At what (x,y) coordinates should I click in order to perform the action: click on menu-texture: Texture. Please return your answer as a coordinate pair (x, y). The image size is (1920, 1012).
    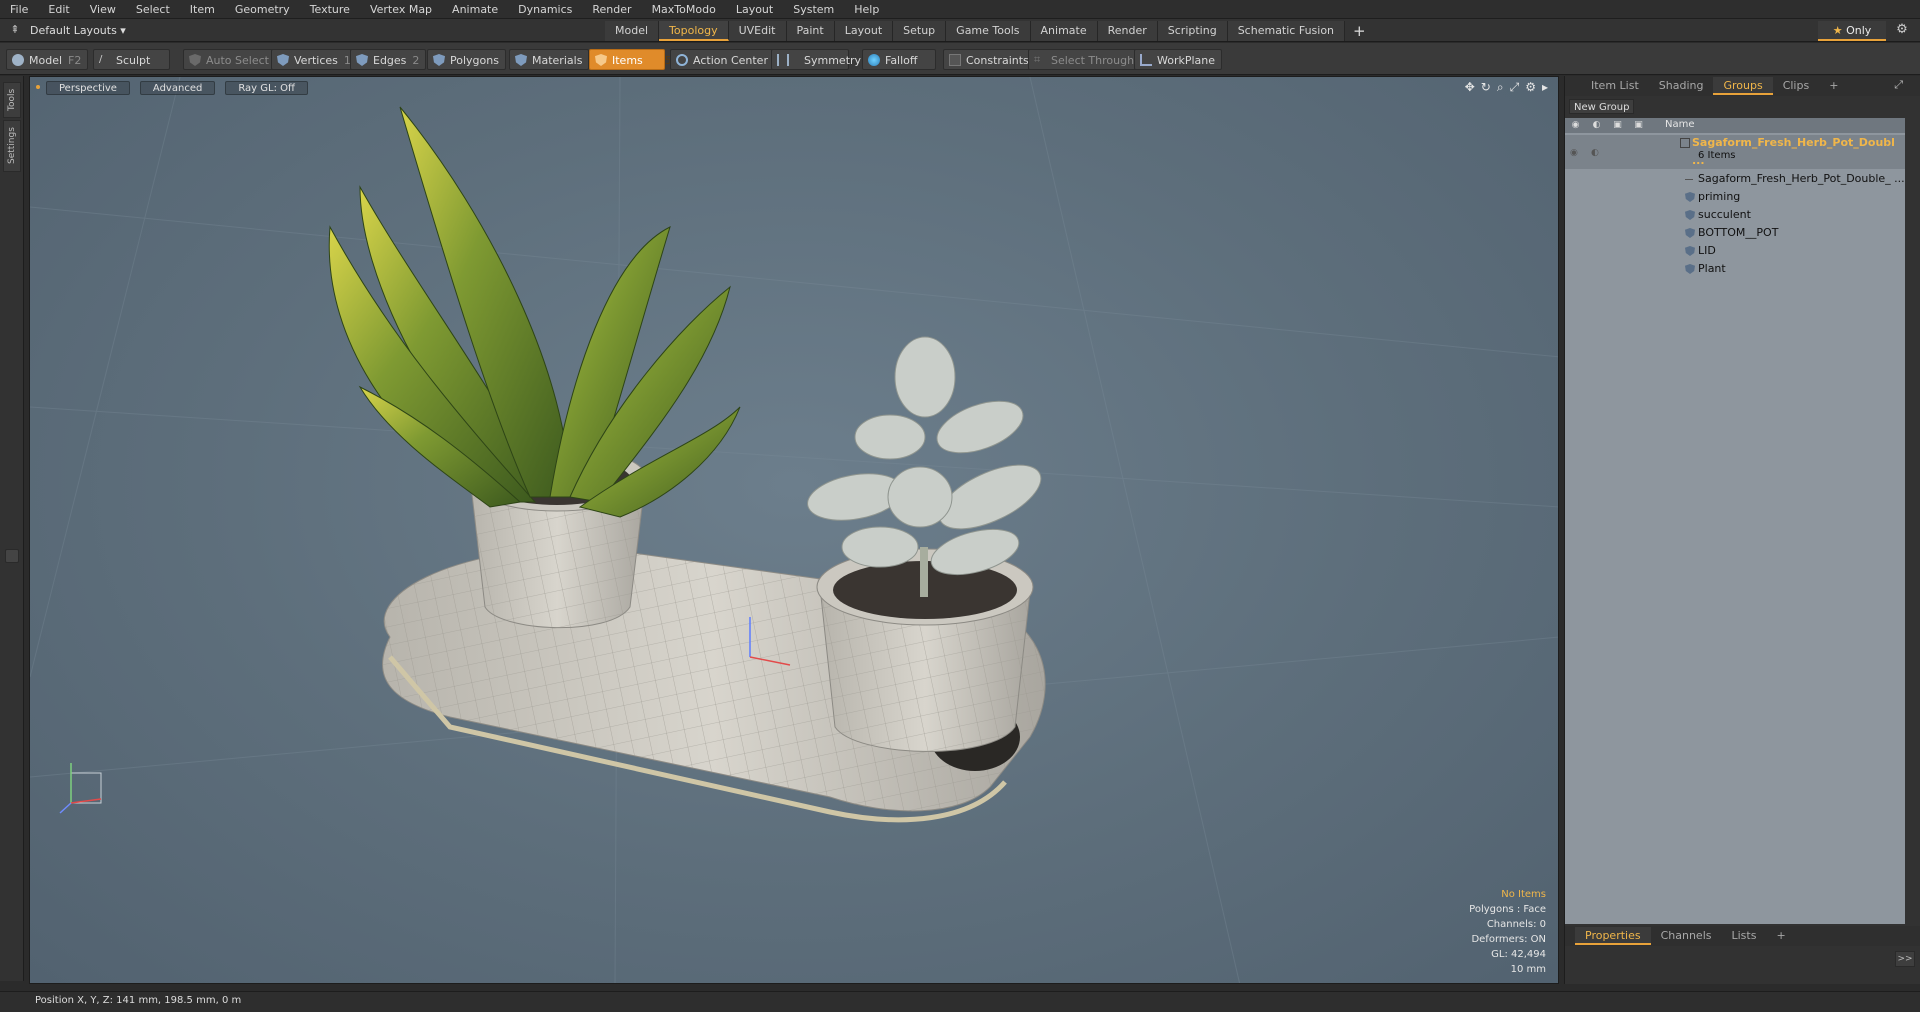
    Looking at the image, I should click on (330, 9).